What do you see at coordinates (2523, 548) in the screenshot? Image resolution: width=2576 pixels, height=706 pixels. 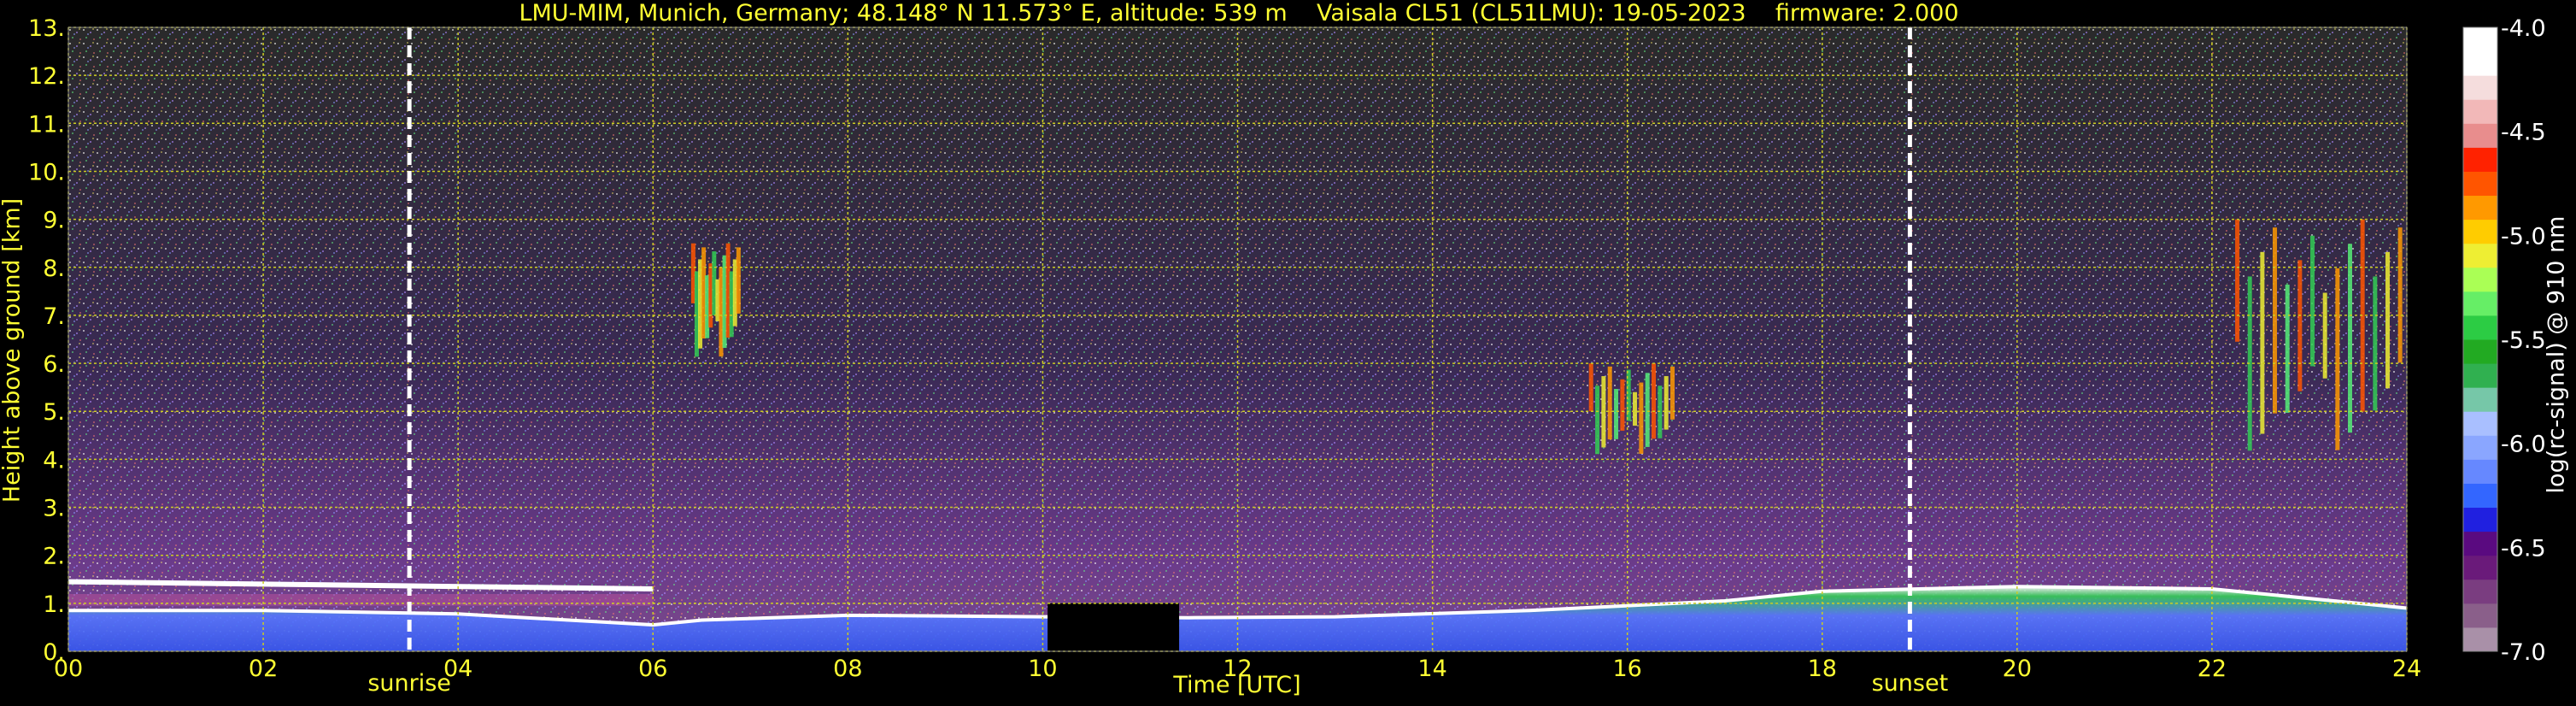 I see `colorbar-tick-5: -6.5` at bounding box center [2523, 548].